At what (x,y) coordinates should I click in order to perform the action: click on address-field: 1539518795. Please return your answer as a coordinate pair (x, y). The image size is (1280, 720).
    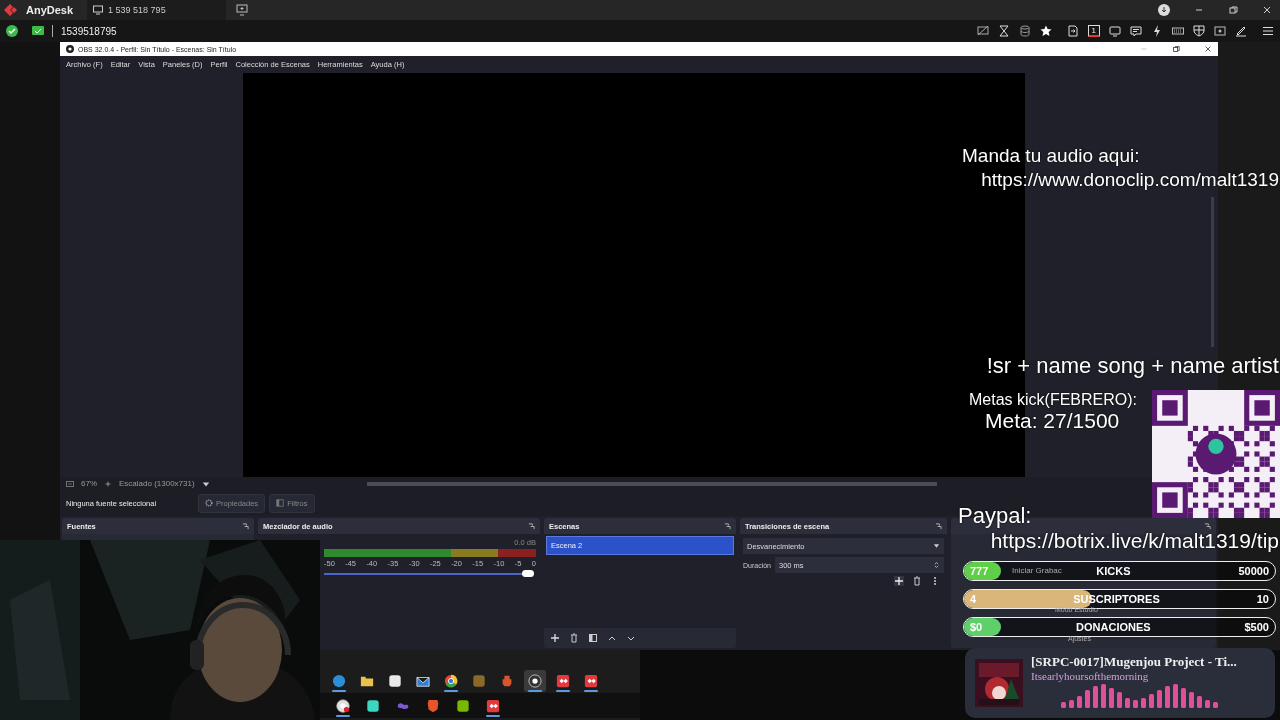
    Looking at the image, I should click on (89, 31).